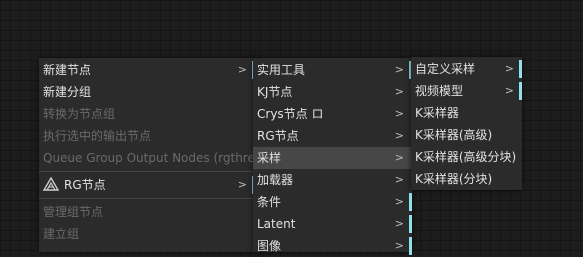 This screenshot has width=583, height=257. Describe the element at coordinates (332, 70) in the screenshot. I see `submenu-item-utilities: 实用工具 >` at that location.